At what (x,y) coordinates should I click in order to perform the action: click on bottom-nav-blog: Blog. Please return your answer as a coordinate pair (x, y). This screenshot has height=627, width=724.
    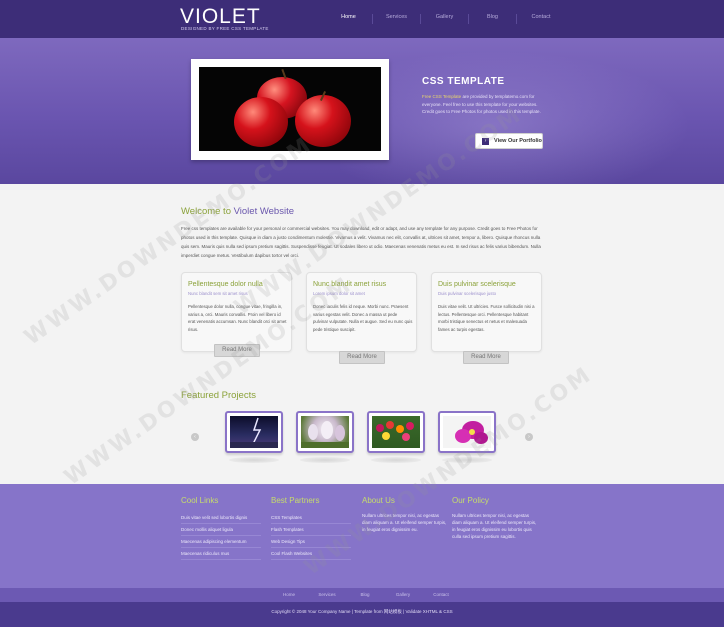
    Looking at the image, I should click on (365, 594).